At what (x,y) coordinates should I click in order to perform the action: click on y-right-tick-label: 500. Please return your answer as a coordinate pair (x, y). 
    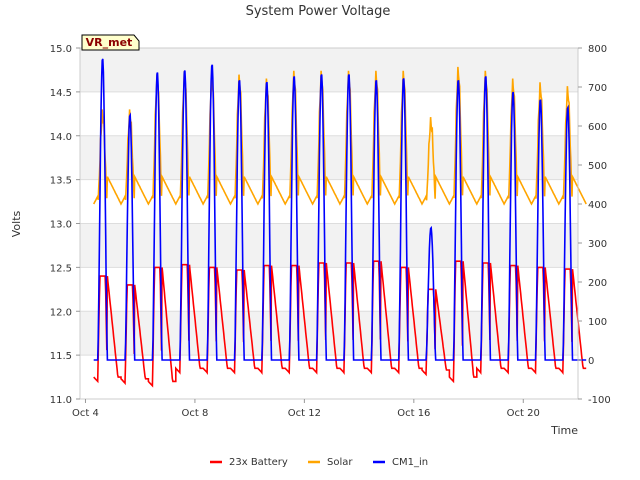
    Looking at the image, I should click on (597, 166).